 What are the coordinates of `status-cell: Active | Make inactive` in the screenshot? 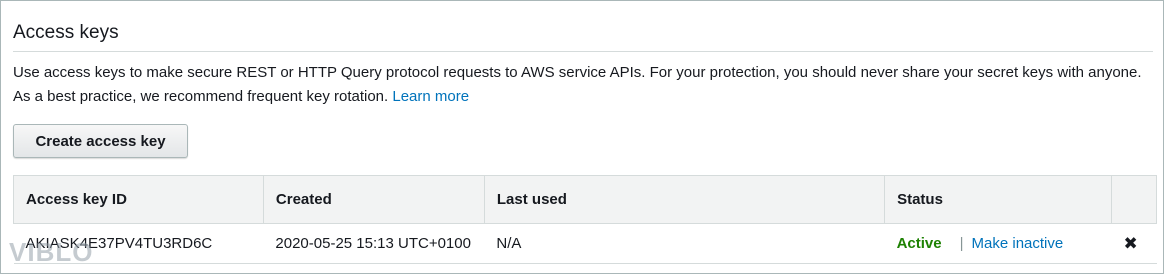 It's located at (998, 243).